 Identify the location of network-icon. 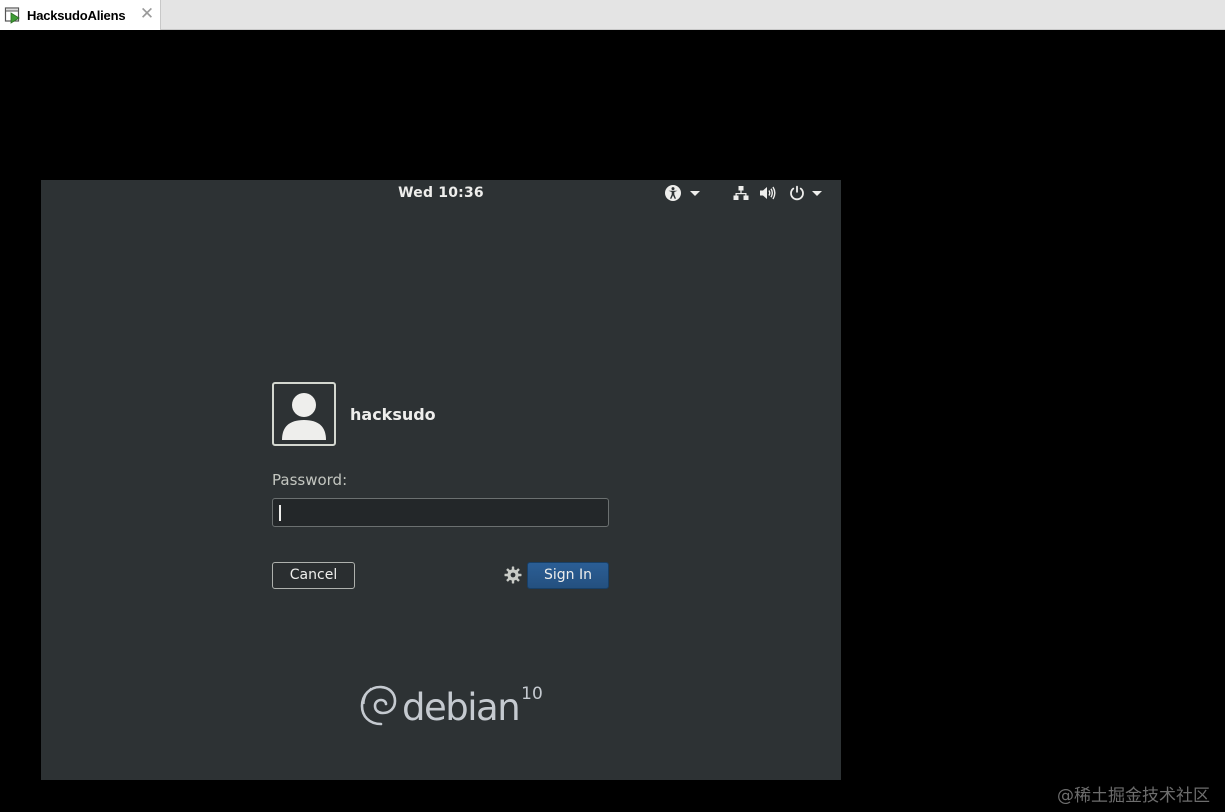
(741, 193).